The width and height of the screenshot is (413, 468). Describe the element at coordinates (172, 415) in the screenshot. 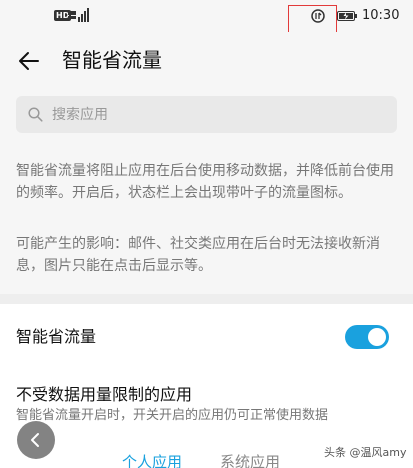

I see `unrestricted-apps-subtitle: 智能省流量开启时，开关开启的应用仍可正常使用数据` at that location.